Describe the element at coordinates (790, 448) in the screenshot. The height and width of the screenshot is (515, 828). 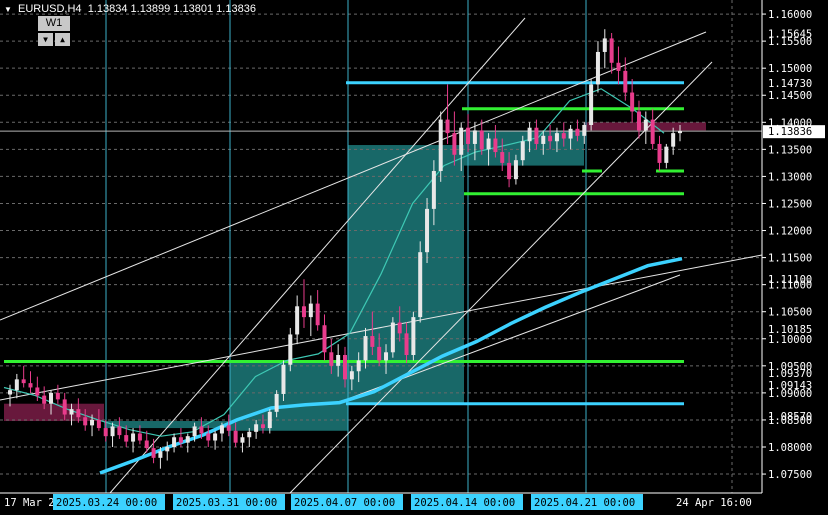
I see `price-tick-label: 1.08000` at that location.